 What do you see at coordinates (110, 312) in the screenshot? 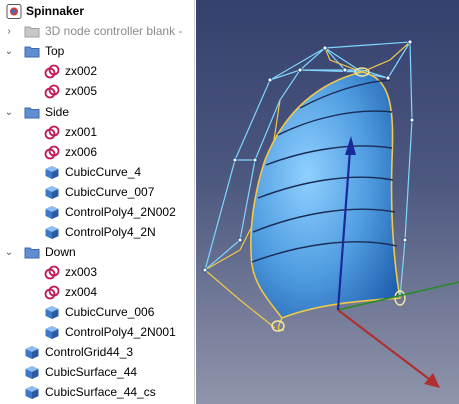
I see `tree-item-label: CubicCurve_006` at bounding box center [110, 312].